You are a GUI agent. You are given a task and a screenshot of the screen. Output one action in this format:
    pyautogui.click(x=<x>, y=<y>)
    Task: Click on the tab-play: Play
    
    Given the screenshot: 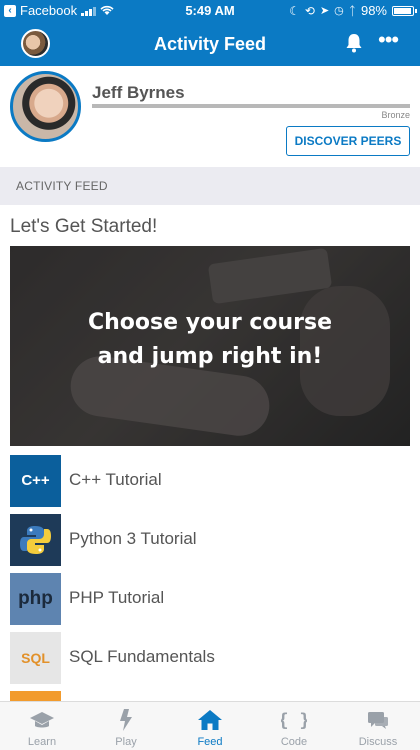 What is the action you would take?
    pyautogui.click(x=126, y=726)
    